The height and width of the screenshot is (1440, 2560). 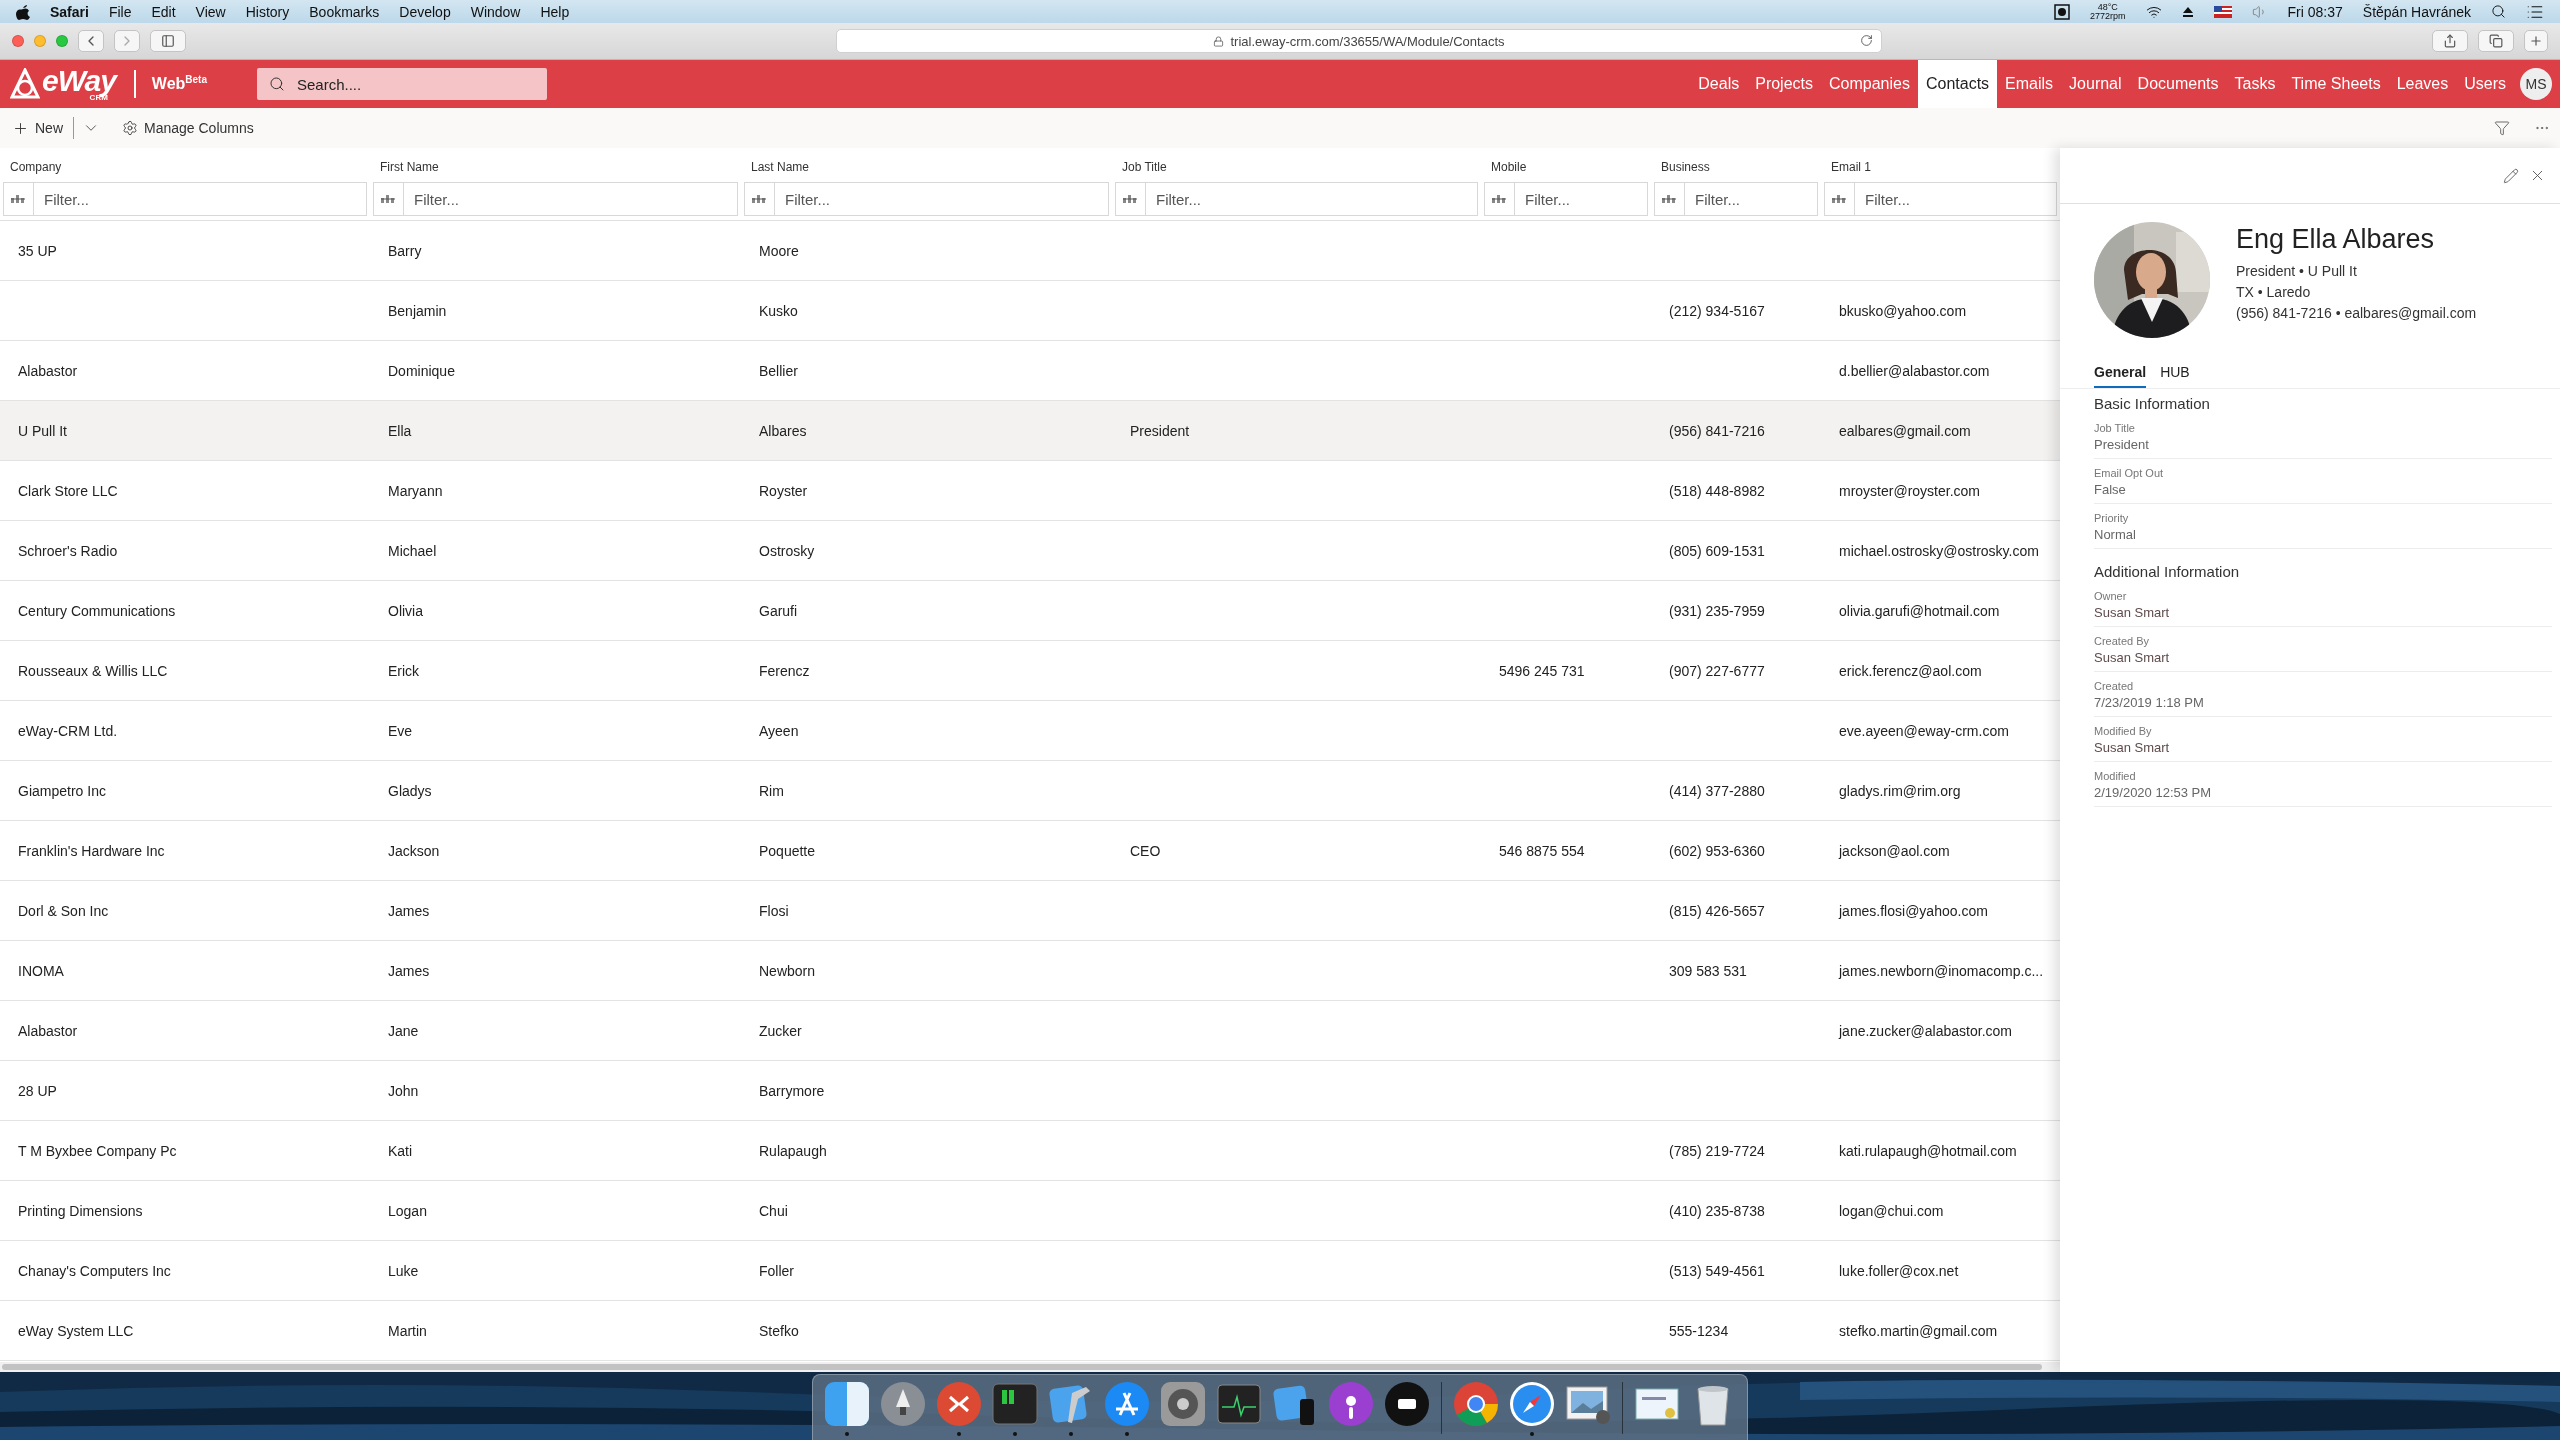 I want to click on nav-tab: Tasks, so click(x=2255, y=84).